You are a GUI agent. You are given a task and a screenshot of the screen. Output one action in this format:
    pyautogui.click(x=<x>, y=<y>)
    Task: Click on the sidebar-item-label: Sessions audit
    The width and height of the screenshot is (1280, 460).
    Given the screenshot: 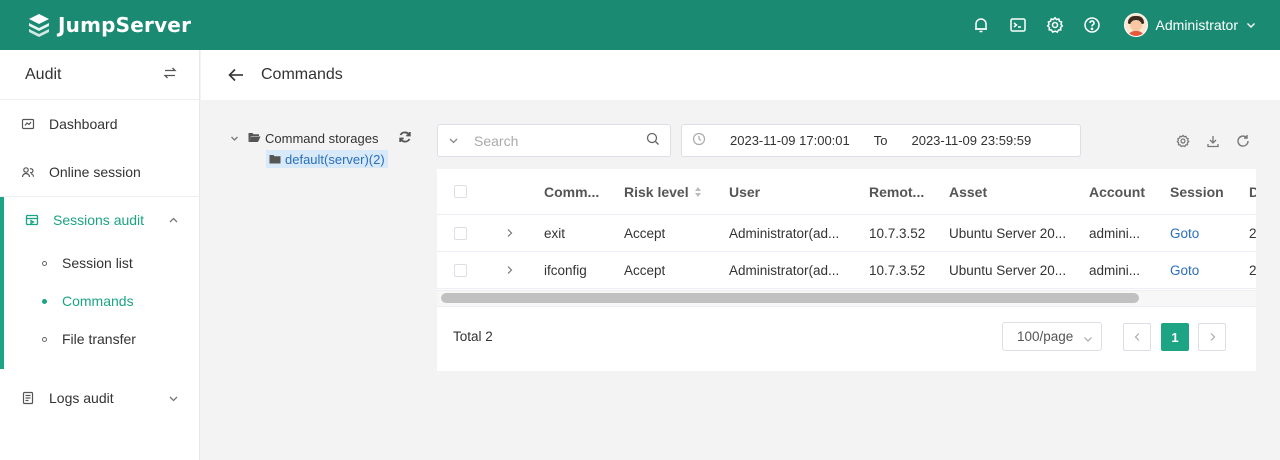 What is the action you would take?
    pyautogui.click(x=99, y=220)
    